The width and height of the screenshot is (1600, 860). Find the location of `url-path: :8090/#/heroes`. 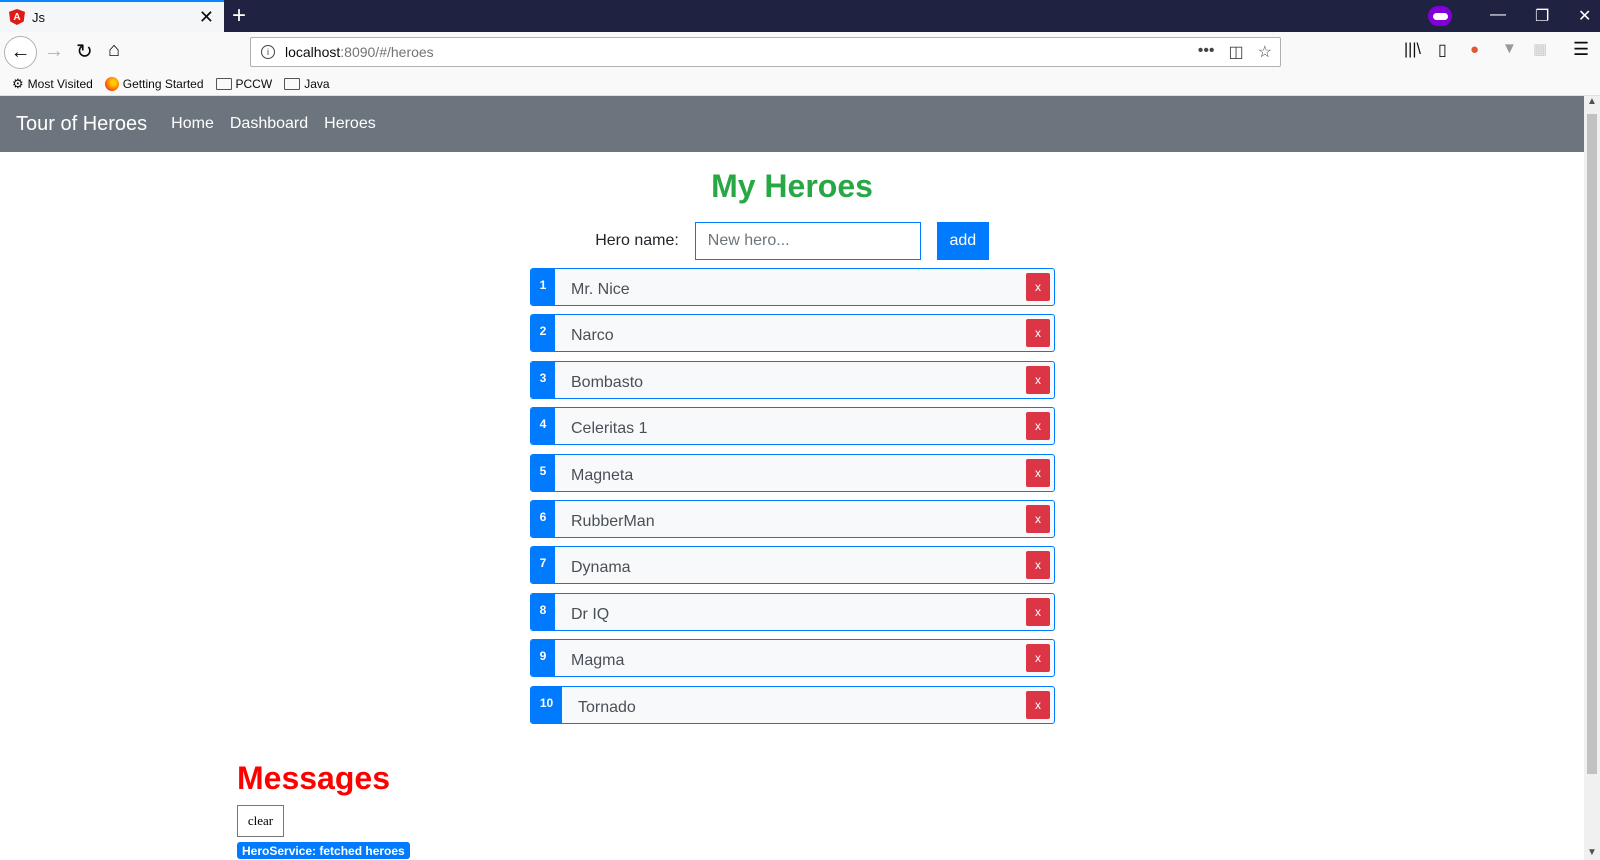

url-path: :8090/#/heroes is located at coordinates (387, 52).